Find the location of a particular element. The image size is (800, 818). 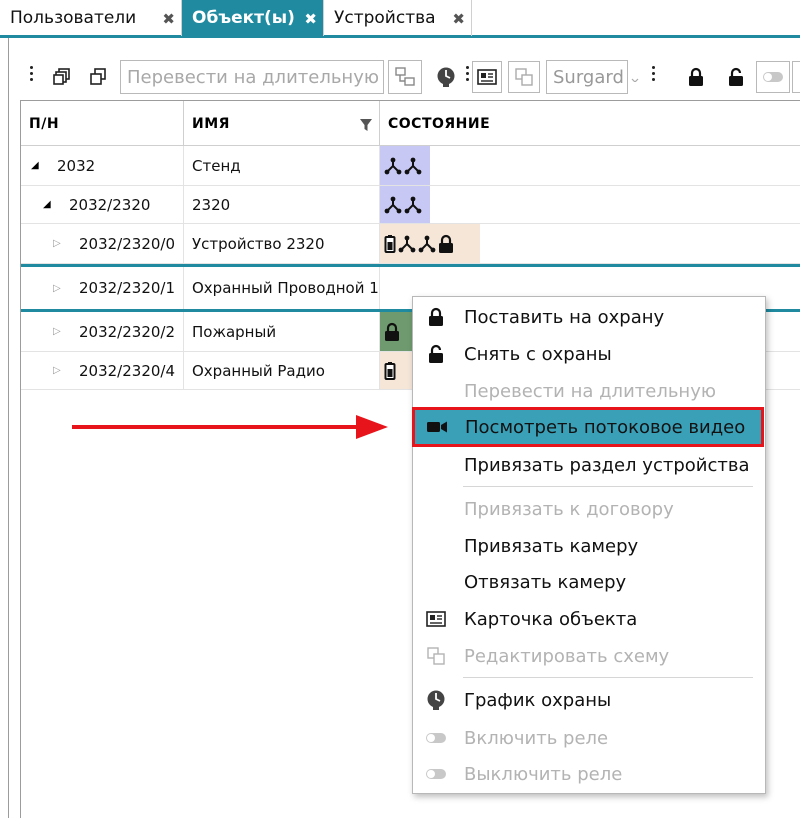

menu-item-label: Выключить реле is located at coordinates (543, 774).